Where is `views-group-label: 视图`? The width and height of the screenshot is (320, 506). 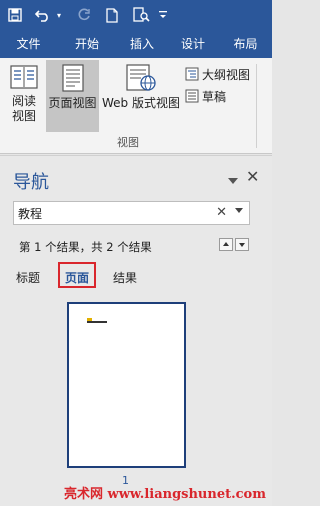
views-group-label: 视图 is located at coordinates (128, 142).